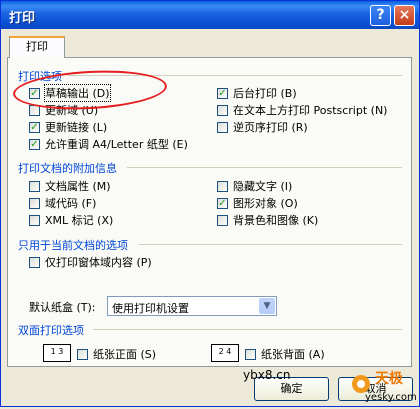 The image size is (420, 409). Describe the element at coordinates (116, 144) in the screenshot. I see `checkbox-label: 允许重调 A4/Letter 纸型 (E)` at that location.